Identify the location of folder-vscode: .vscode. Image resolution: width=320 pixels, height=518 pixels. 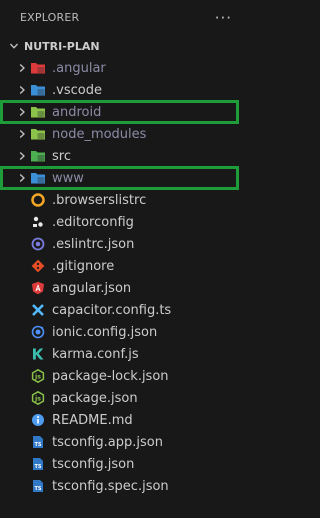
(123, 90).